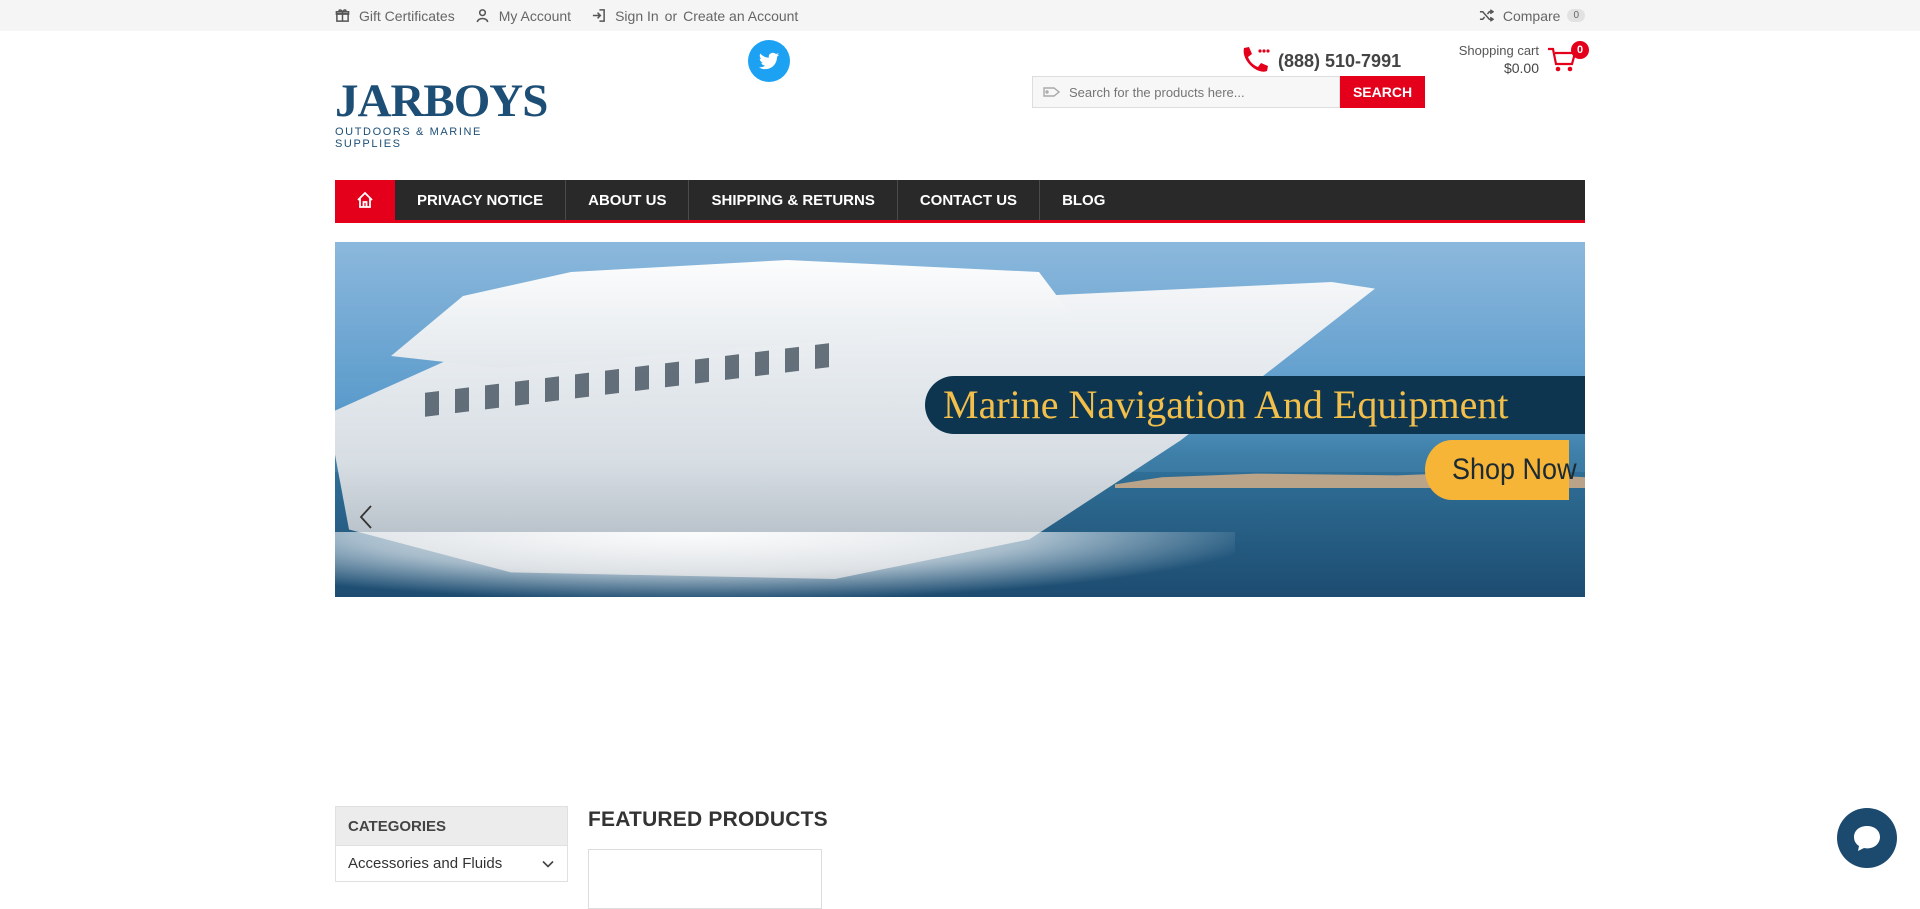 Image resolution: width=1920 pixels, height=909 pixels. I want to click on chevron-down-icon, so click(548, 864).